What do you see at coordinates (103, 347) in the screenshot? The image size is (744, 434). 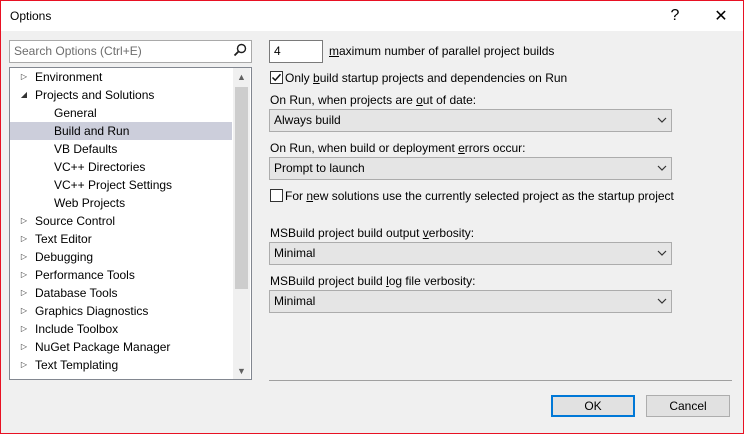 I see `tree-item-label: NuGet Package Manager` at bounding box center [103, 347].